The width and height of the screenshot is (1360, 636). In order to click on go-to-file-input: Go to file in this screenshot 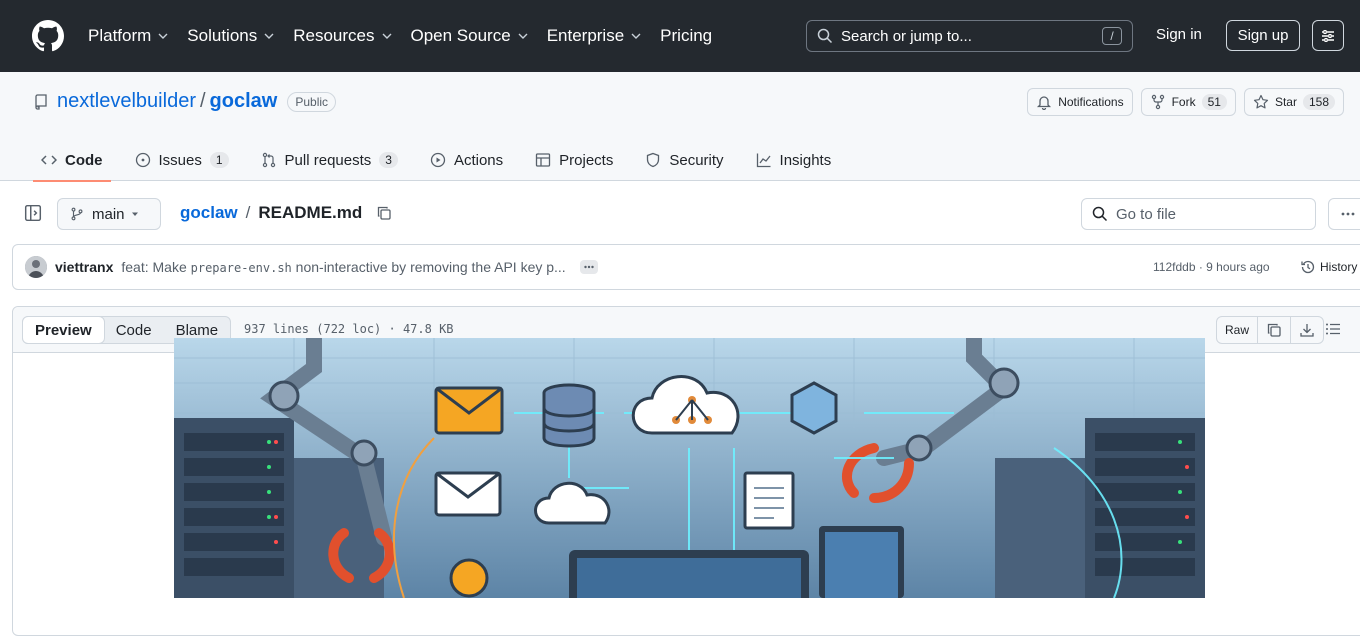, I will do `click(1198, 214)`.